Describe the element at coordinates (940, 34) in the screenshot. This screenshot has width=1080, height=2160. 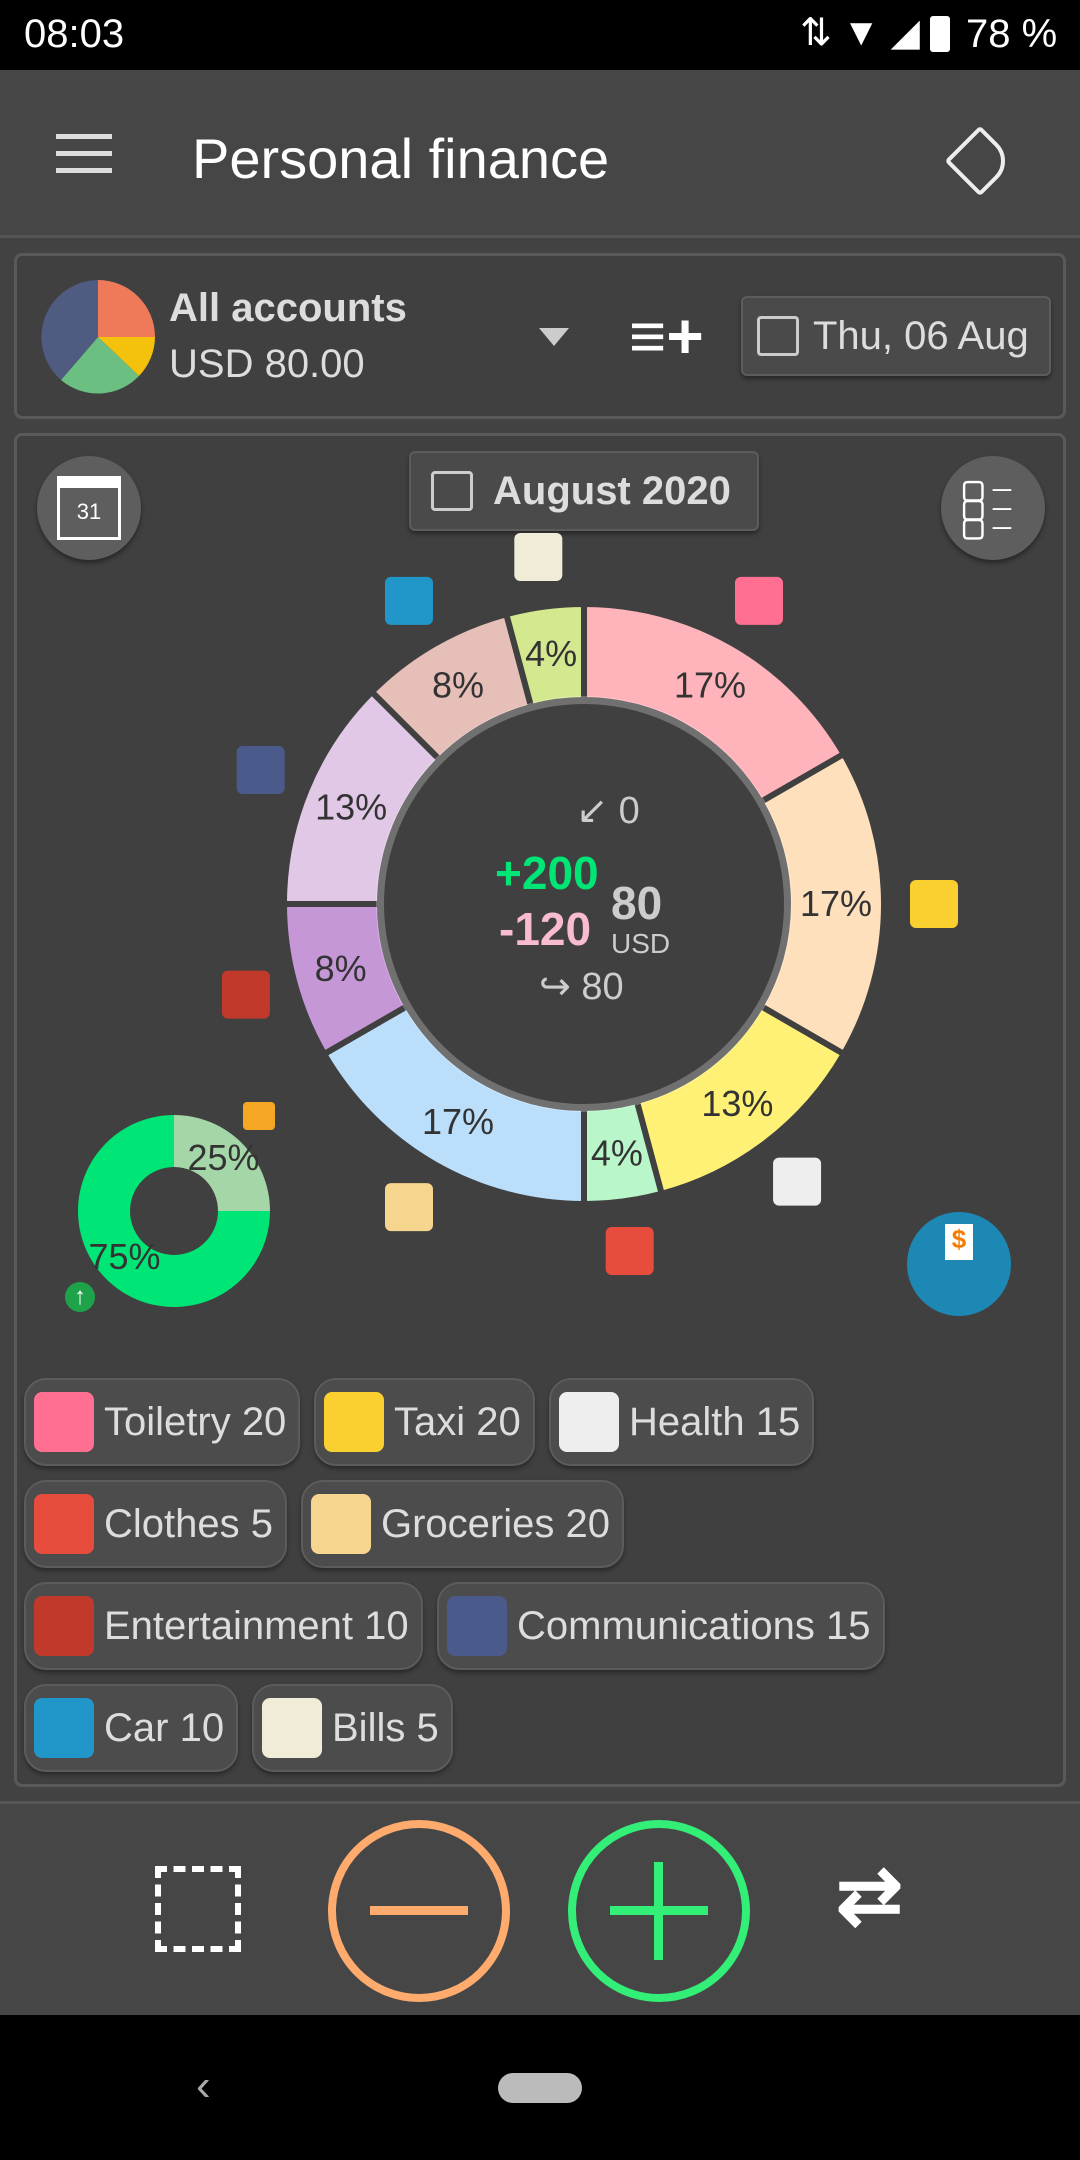
I see `battery-icon` at that location.